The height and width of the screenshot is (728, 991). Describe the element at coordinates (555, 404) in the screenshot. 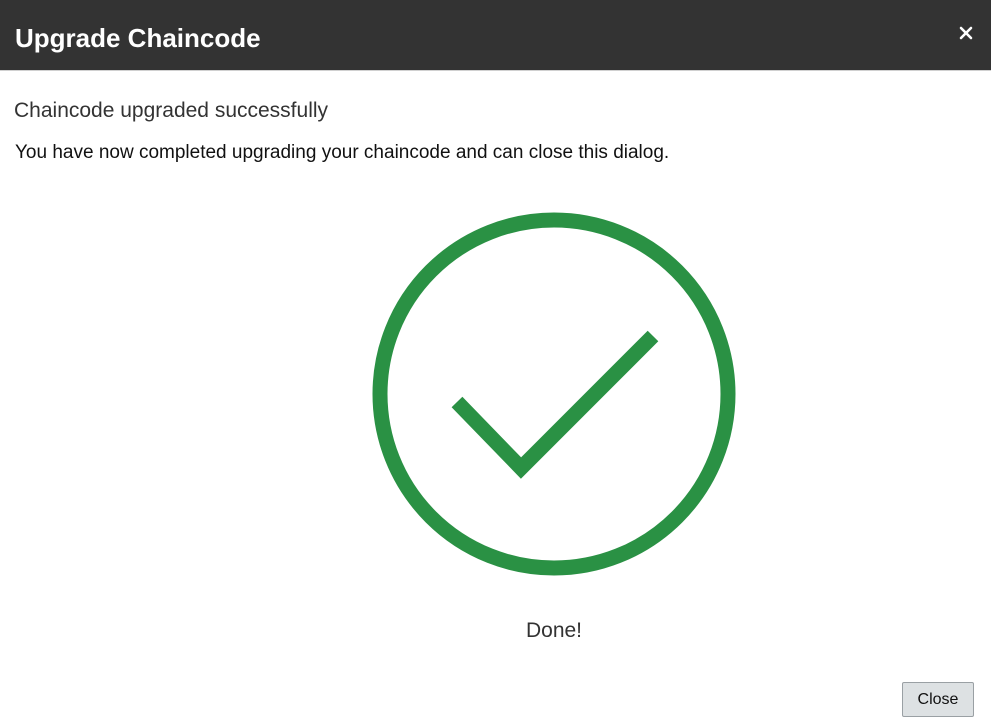

I see `success-check-stroke` at that location.